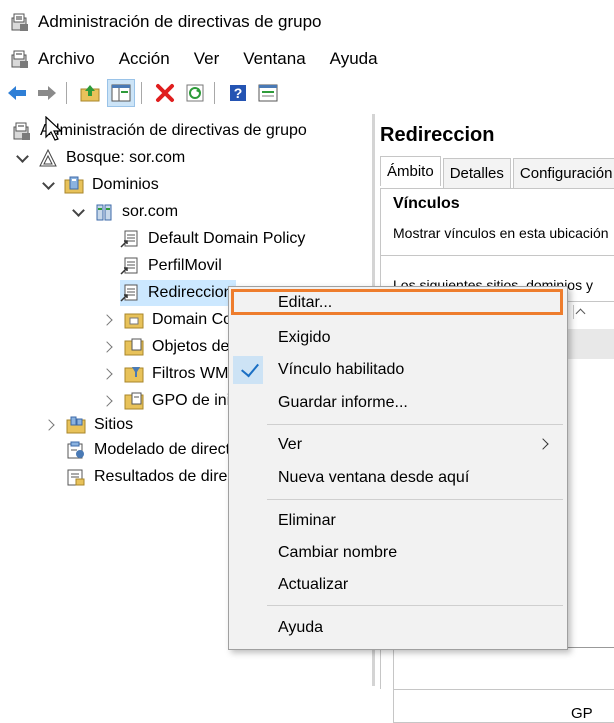  What do you see at coordinates (398, 338) in the screenshot?
I see `menu-item-exigido: Exigido` at bounding box center [398, 338].